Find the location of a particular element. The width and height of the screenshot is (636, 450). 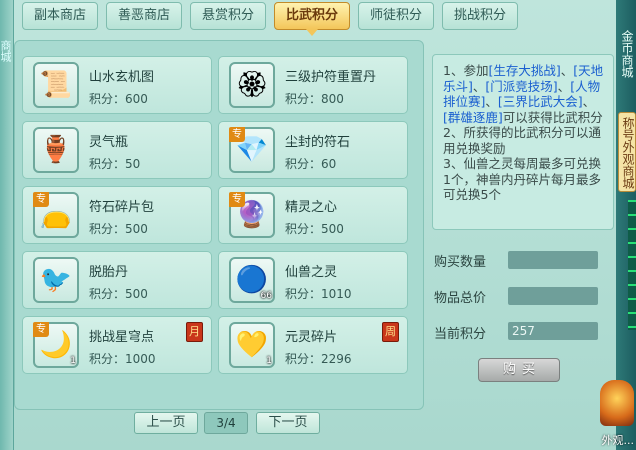

fragment-bag-icon: 👝 专 is located at coordinates (56, 215).